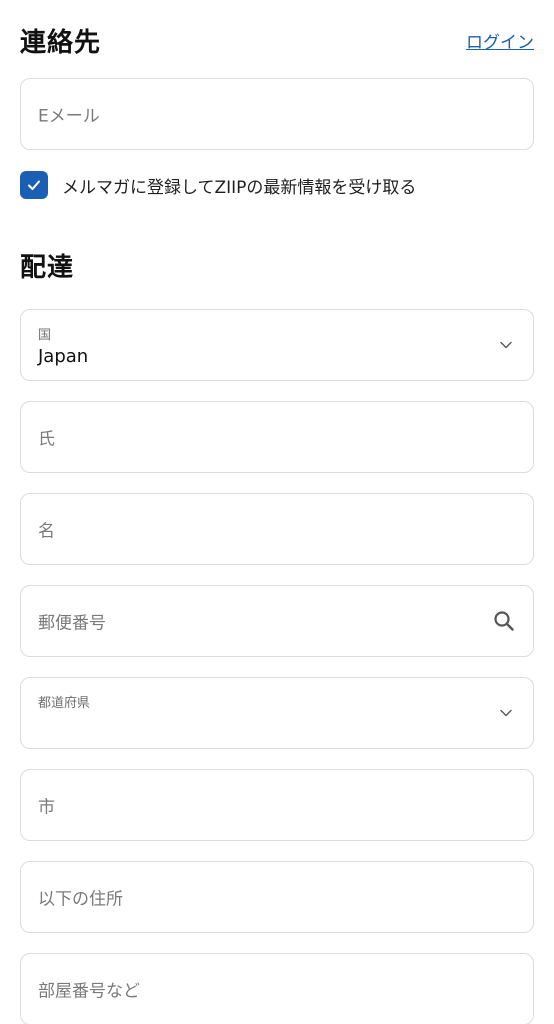 The image size is (554, 1024). I want to click on email-placeholder: Eメール, so click(69, 116).